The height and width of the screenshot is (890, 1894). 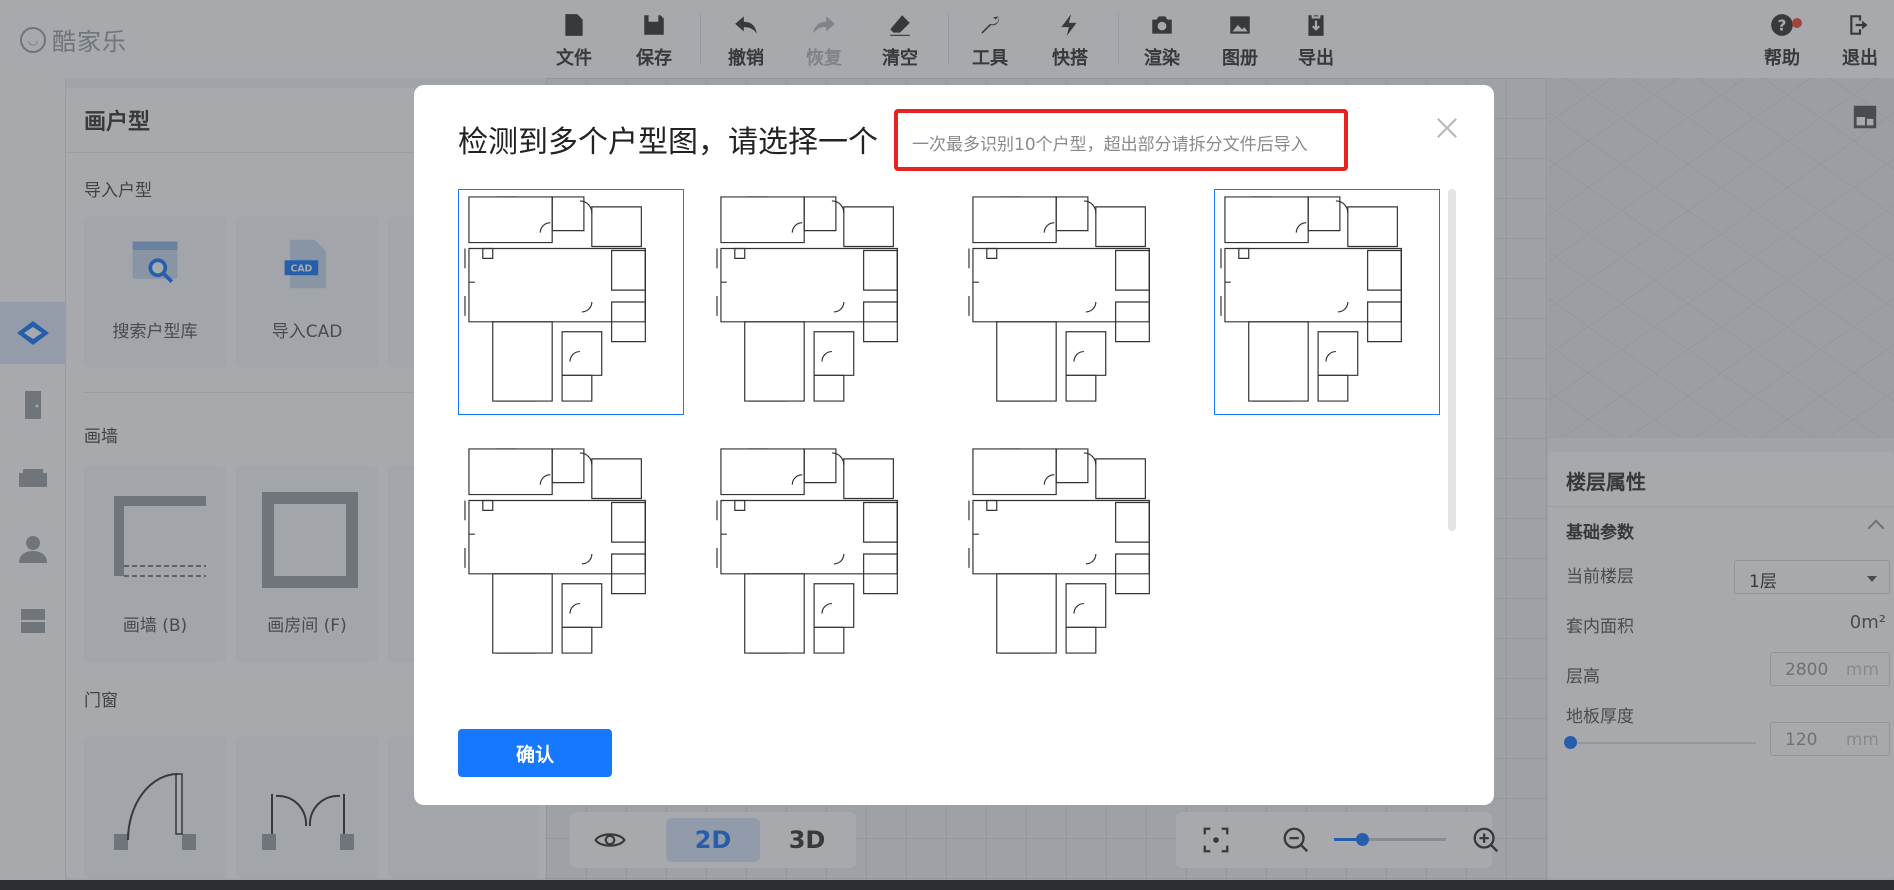 I want to click on dialog-scrollbar, so click(x=1452, y=360).